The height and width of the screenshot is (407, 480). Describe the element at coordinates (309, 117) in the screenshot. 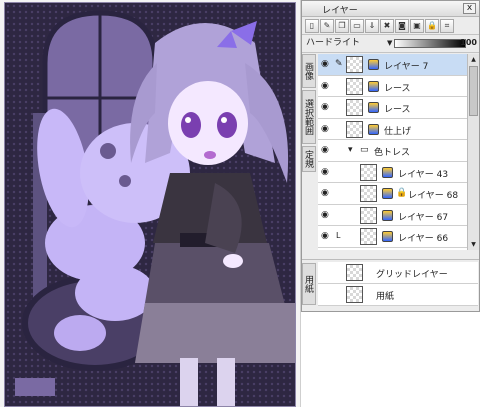

I see `tab-selection: 選択範囲` at that location.